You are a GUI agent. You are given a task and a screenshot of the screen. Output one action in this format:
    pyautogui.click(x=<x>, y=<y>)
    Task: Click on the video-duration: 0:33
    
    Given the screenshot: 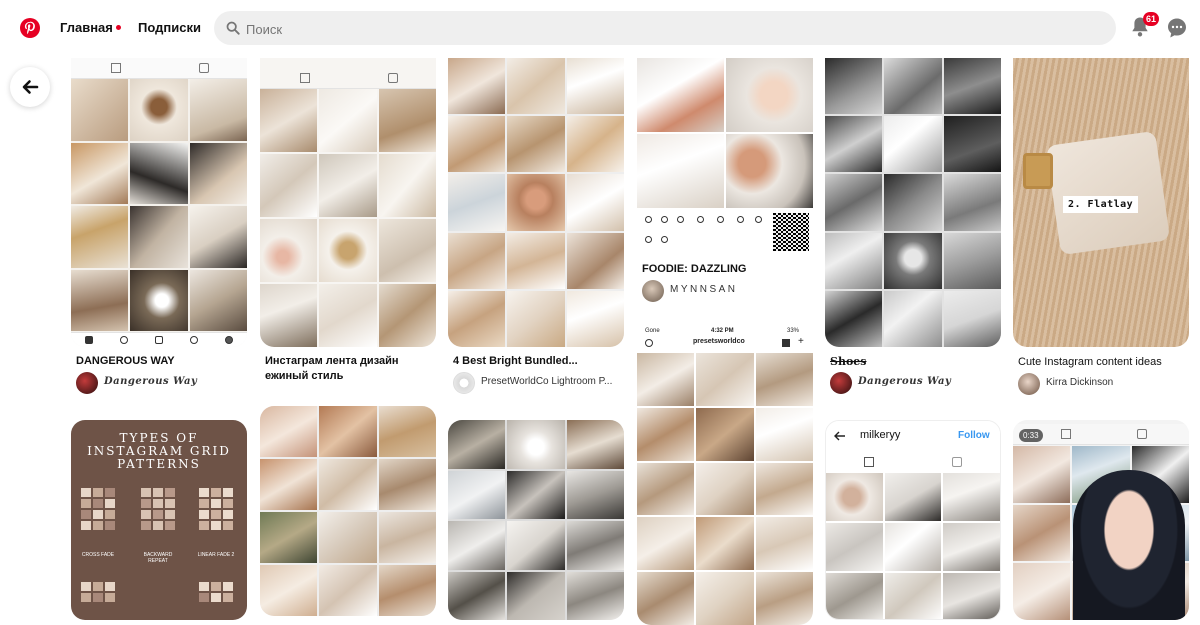 What is the action you would take?
    pyautogui.click(x=1031, y=435)
    